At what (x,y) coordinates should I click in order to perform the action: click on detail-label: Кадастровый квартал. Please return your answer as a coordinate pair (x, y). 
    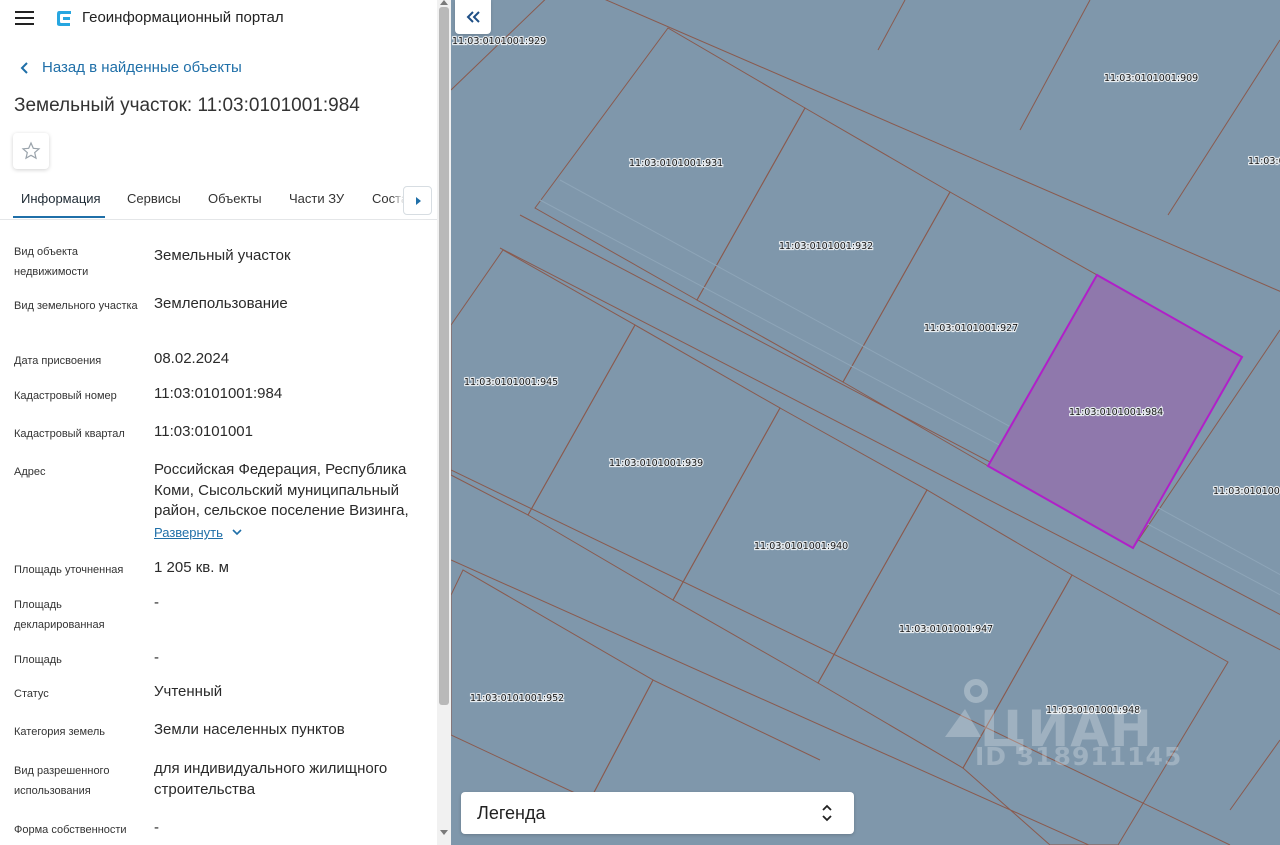
    Looking at the image, I should click on (69, 434).